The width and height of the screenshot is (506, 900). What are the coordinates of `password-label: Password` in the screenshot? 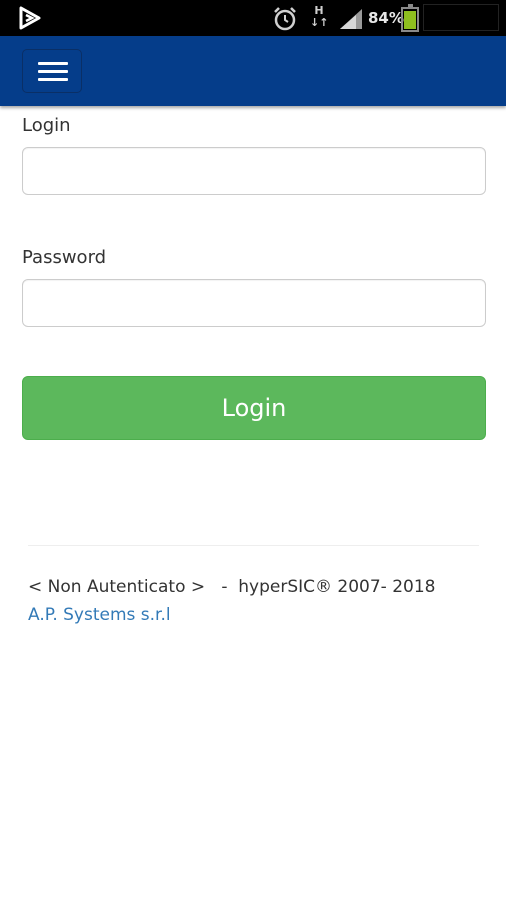 It's located at (64, 257).